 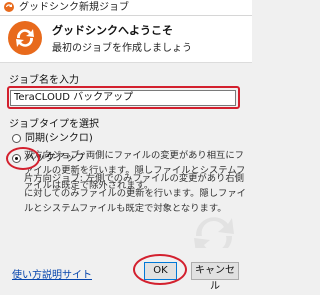 What do you see at coordinates (59, 139) in the screenshot?
I see `radio-sync-label: 同期(シンクロ)` at bounding box center [59, 139].